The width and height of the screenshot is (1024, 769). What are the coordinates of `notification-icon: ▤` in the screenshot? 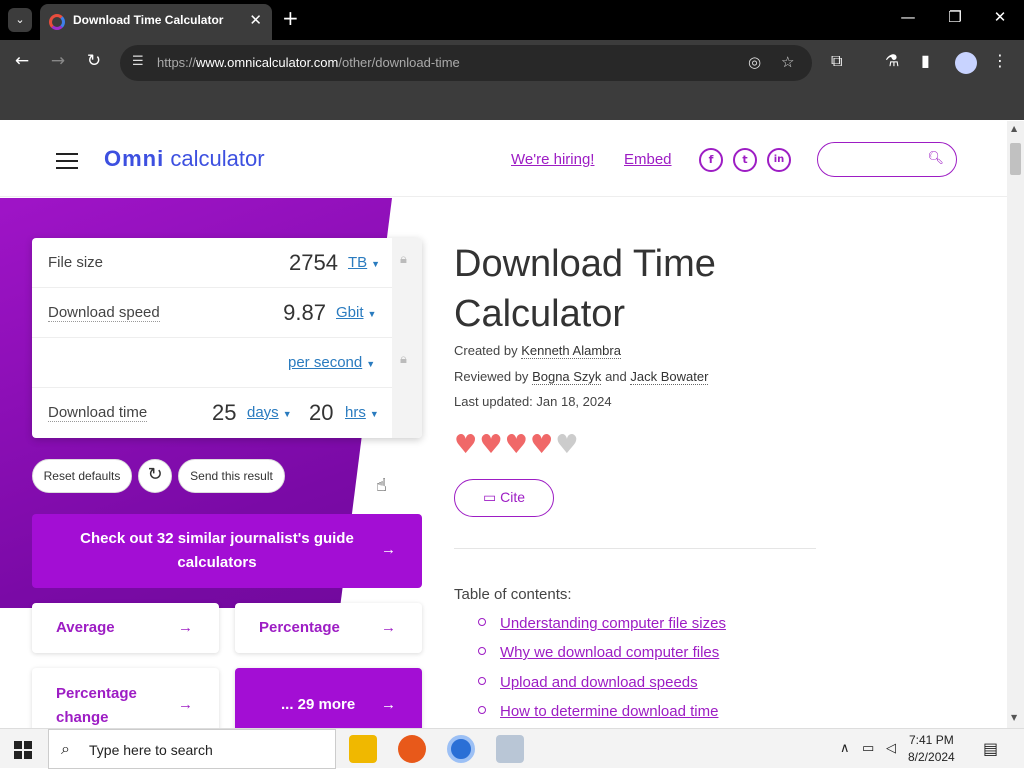 It's located at (990, 748).